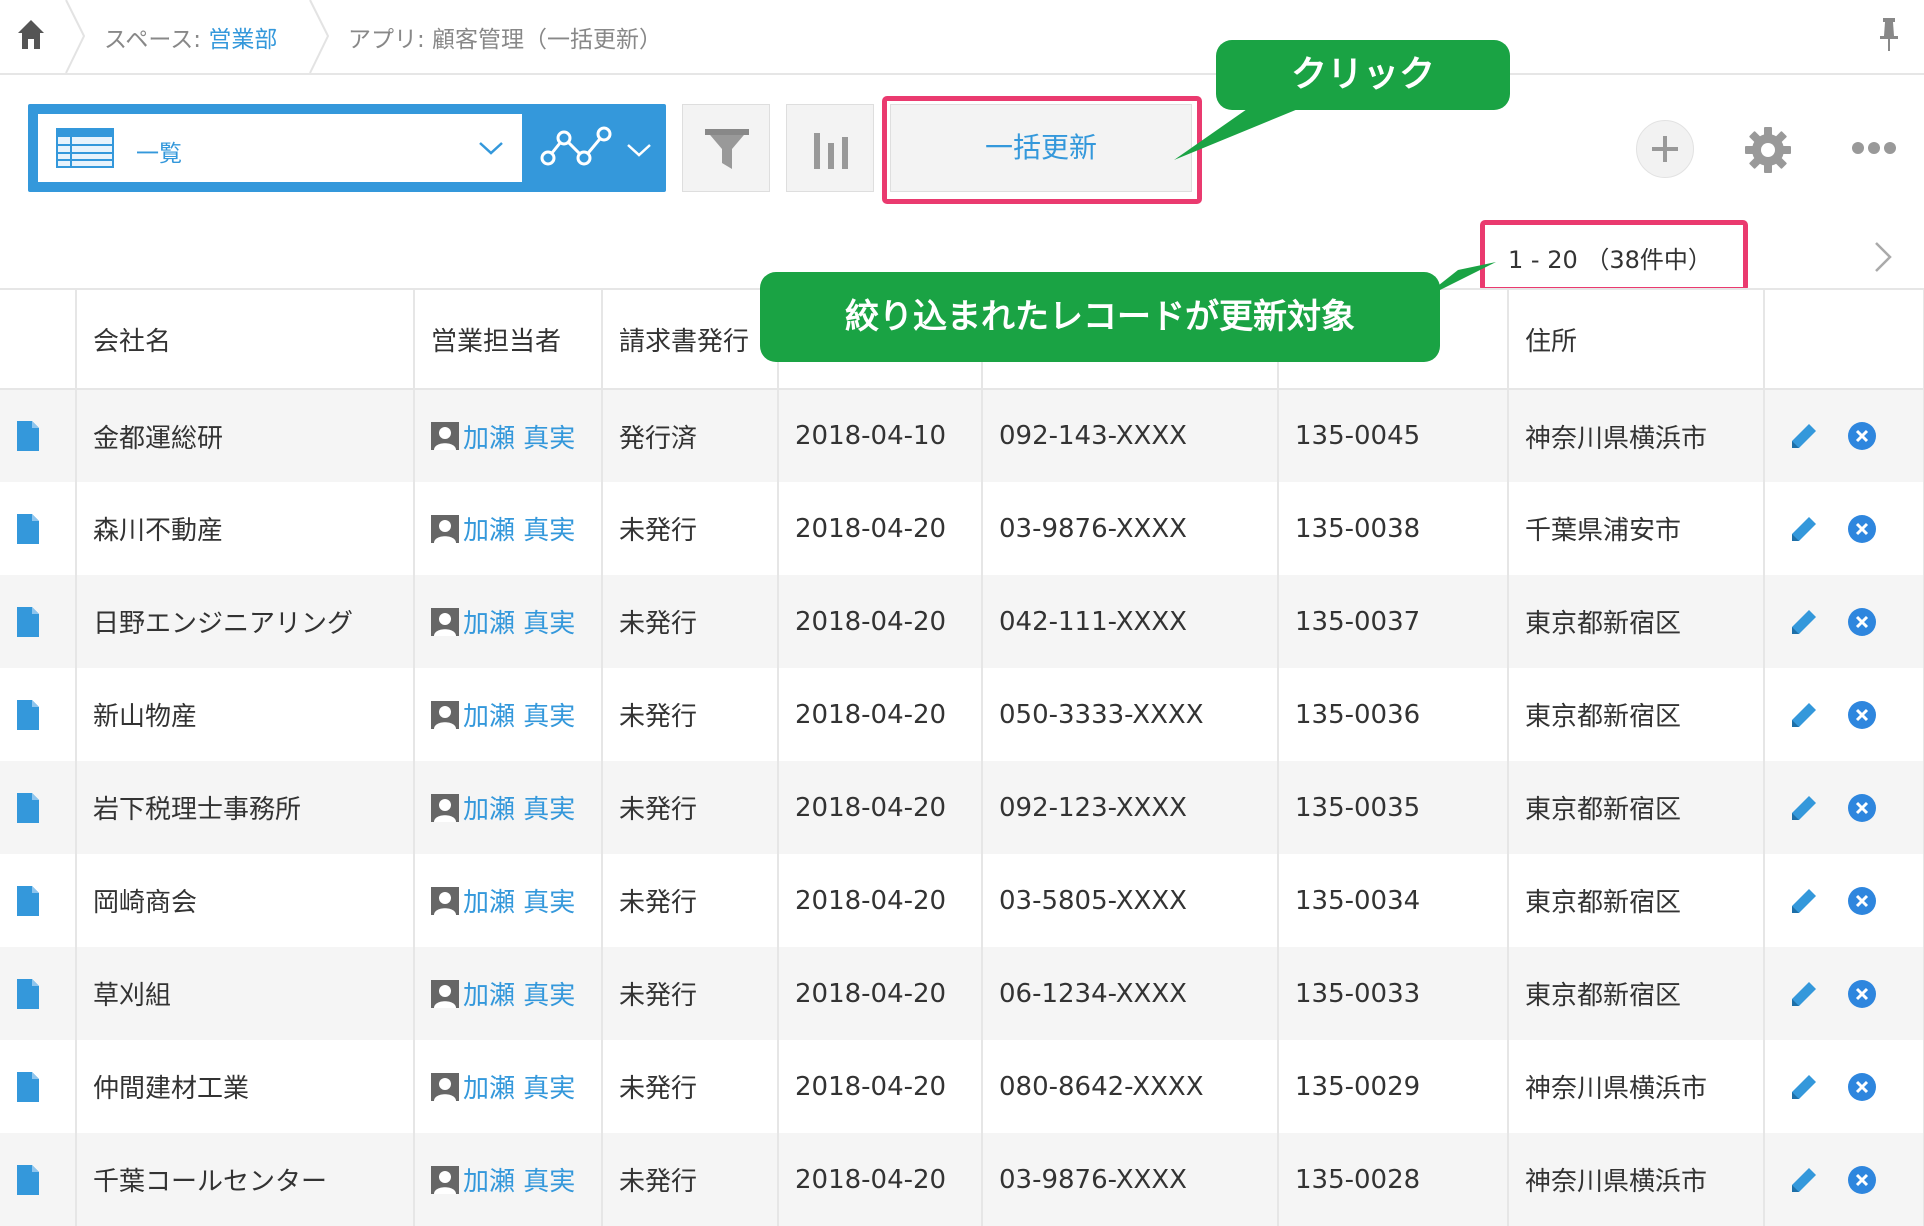 Image resolution: width=1924 pixels, height=1226 pixels. Describe the element at coordinates (1130, 714) in the screenshot. I see `phone-cell: 050-3333-XXXX` at that location.